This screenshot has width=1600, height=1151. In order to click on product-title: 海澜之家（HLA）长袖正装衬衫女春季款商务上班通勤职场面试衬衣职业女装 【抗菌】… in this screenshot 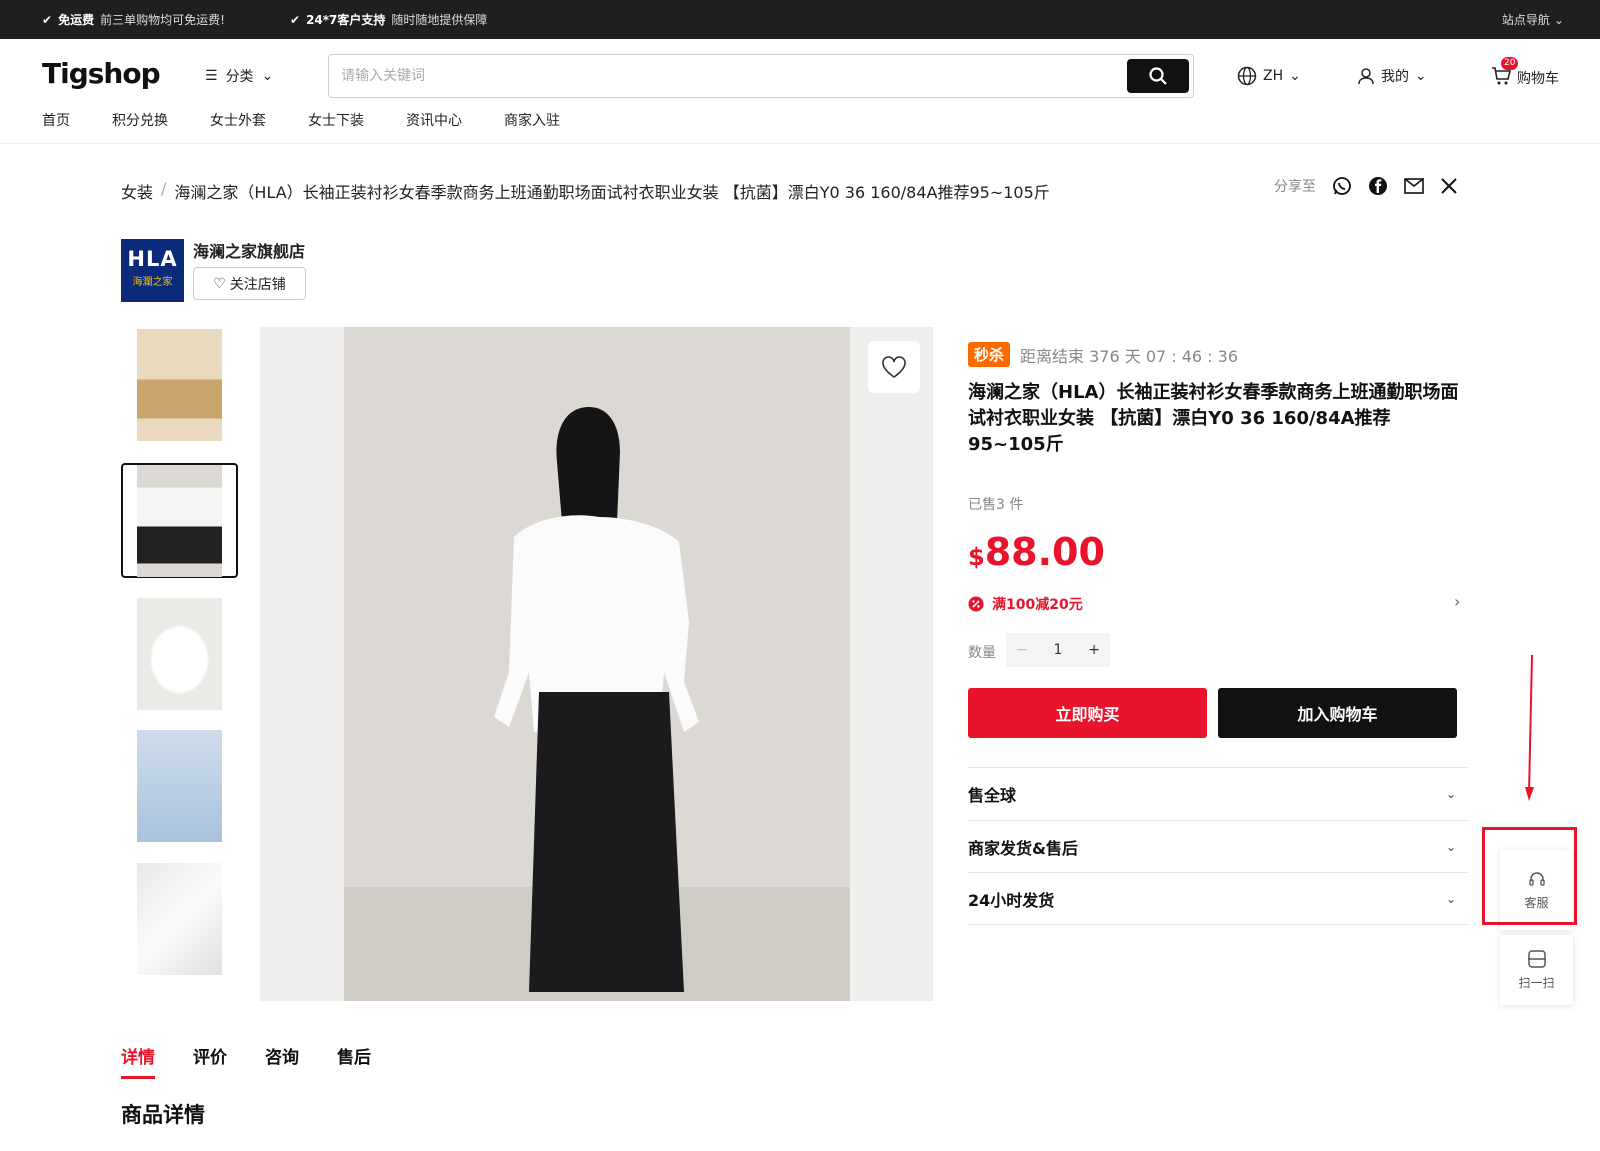, I will do `click(1213, 418)`.